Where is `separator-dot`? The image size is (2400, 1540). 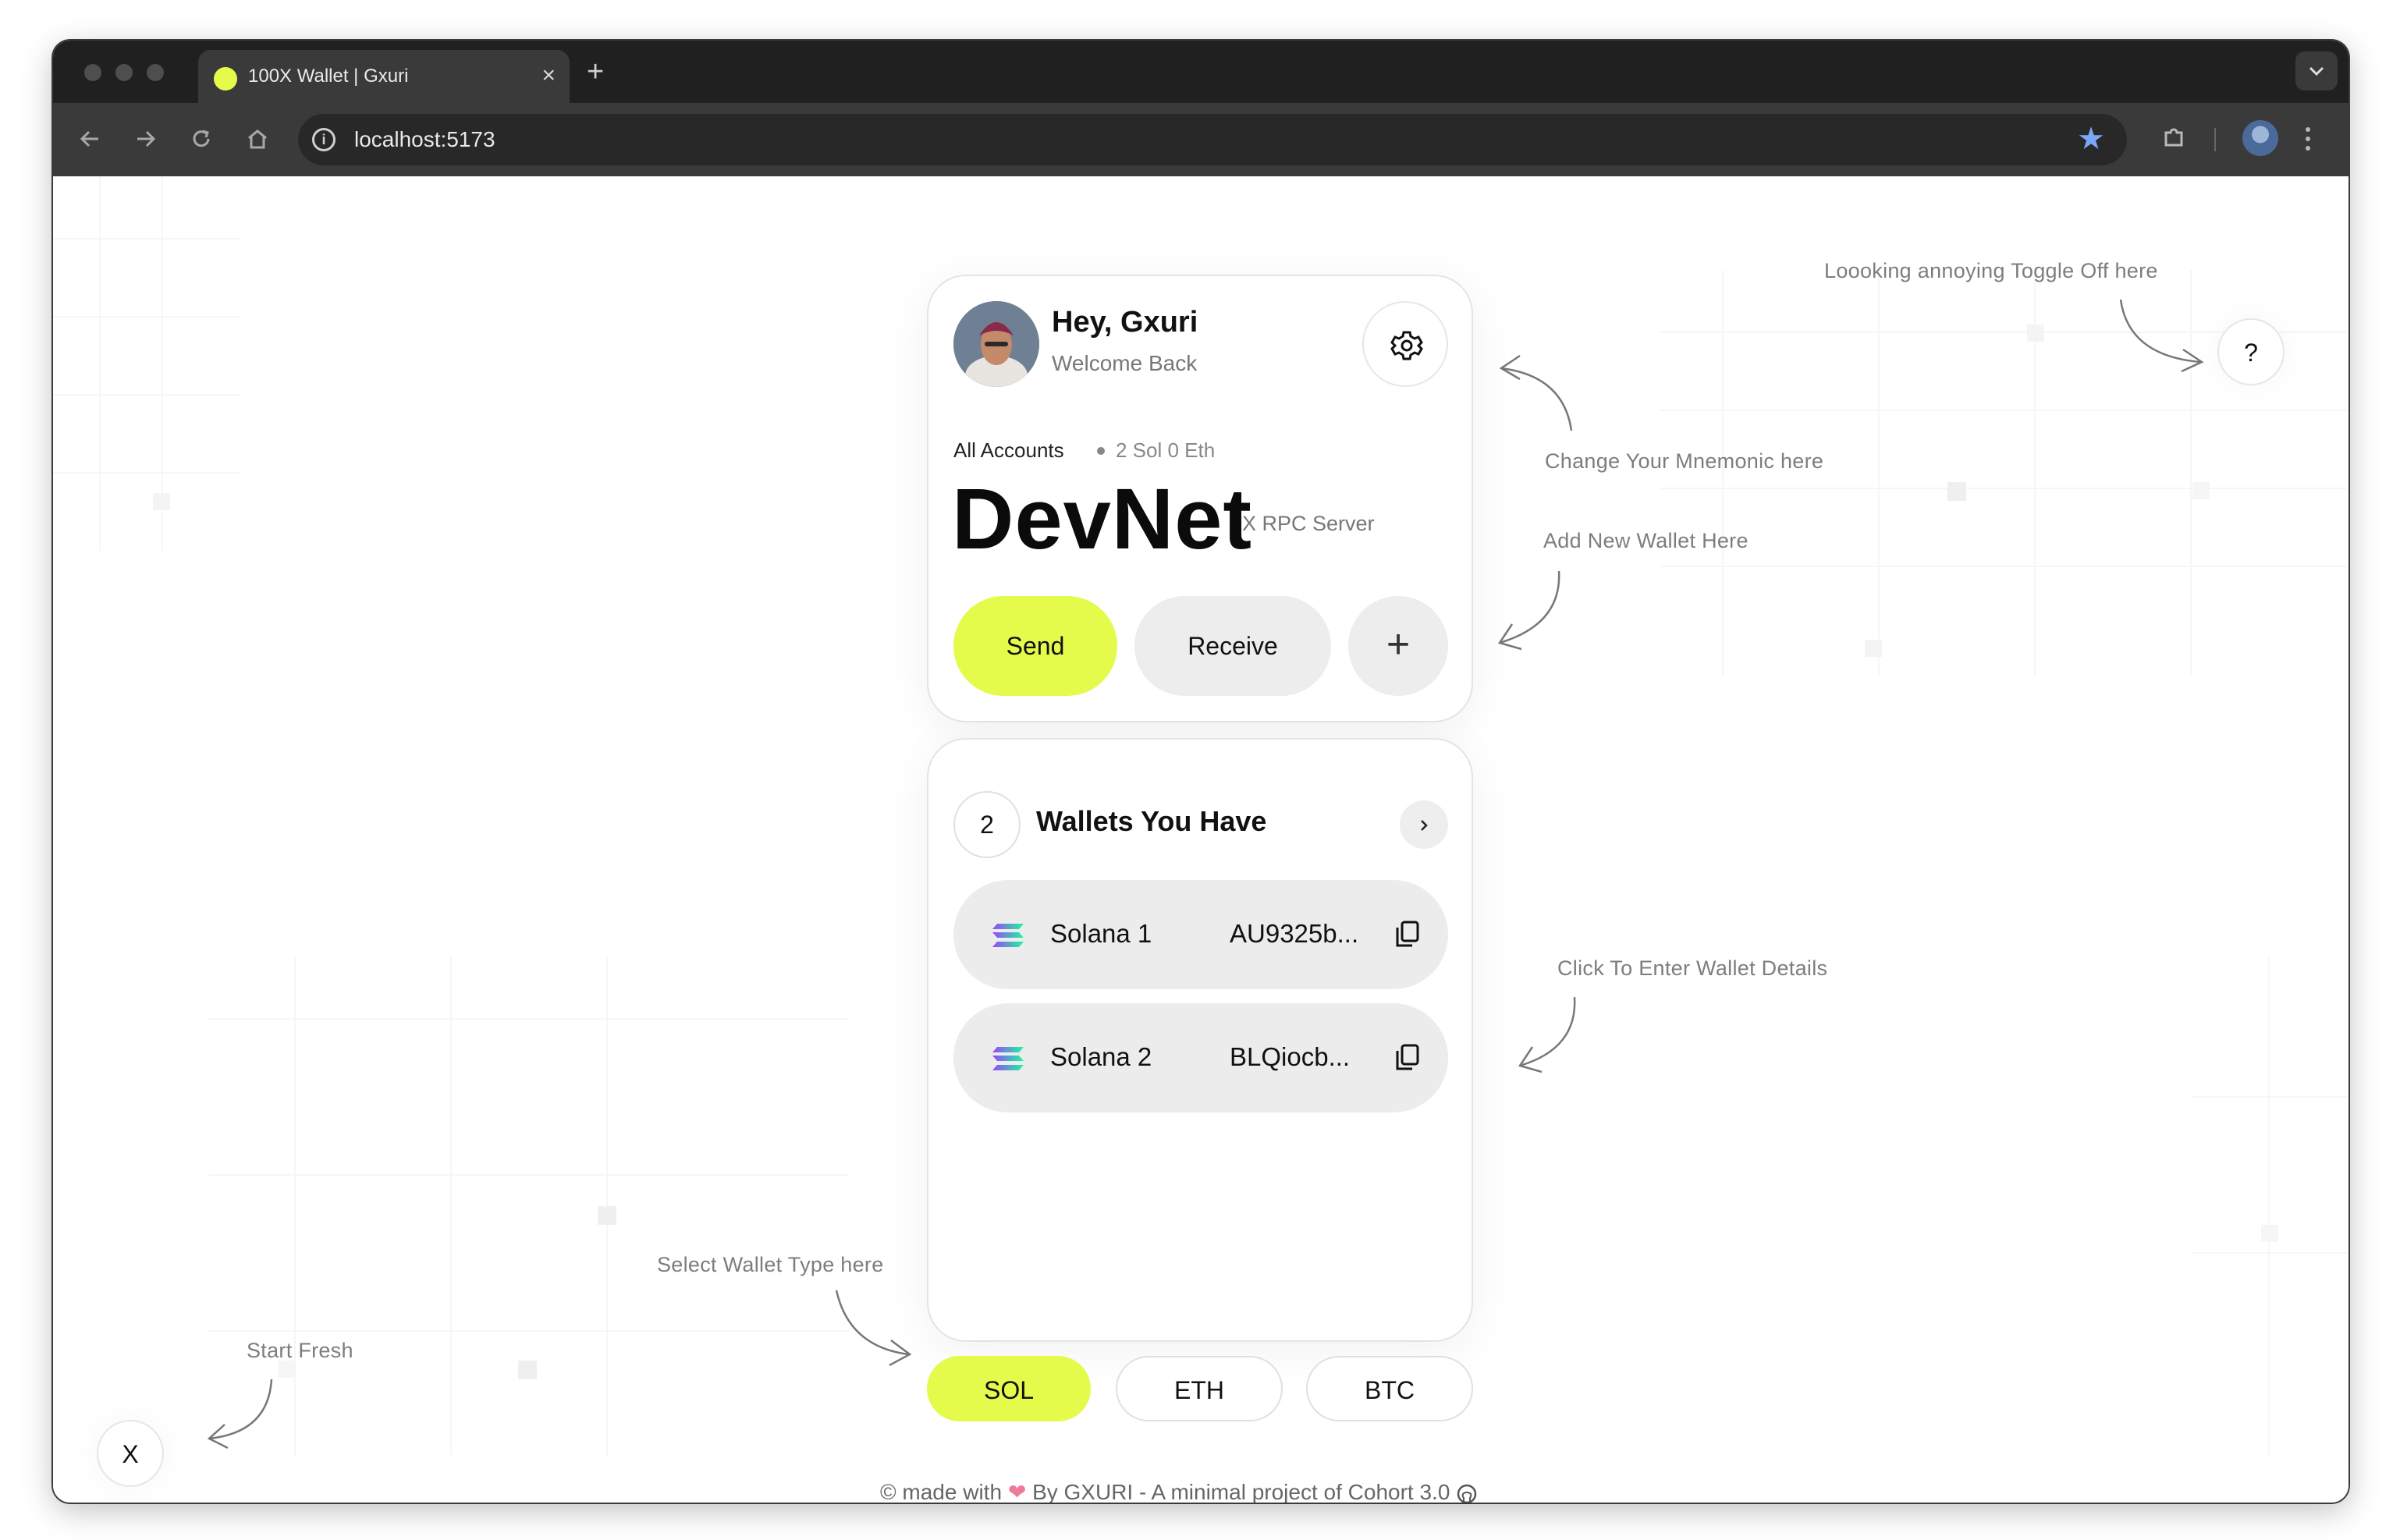
separator-dot is located at coordinates (1101, 451).